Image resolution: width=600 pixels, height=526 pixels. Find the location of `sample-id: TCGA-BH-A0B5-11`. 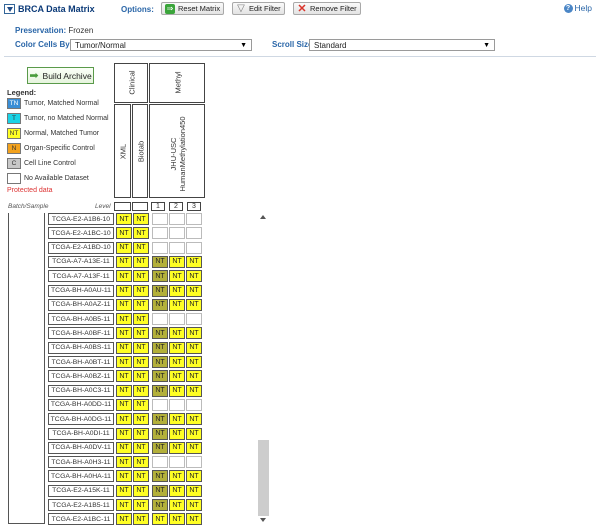

sample-id: TCGA-BH-A0B5-11 is located at coordinates (81, 319).